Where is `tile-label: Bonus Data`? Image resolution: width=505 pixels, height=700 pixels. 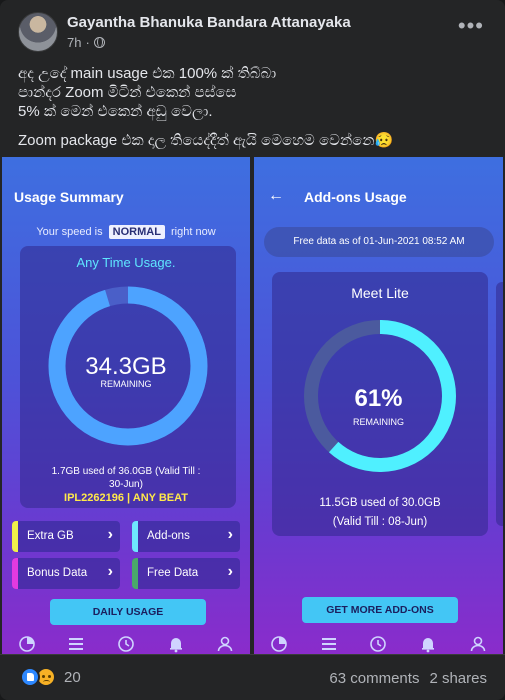
tile-label: Bonus Data is located at coordinates (57, 573).